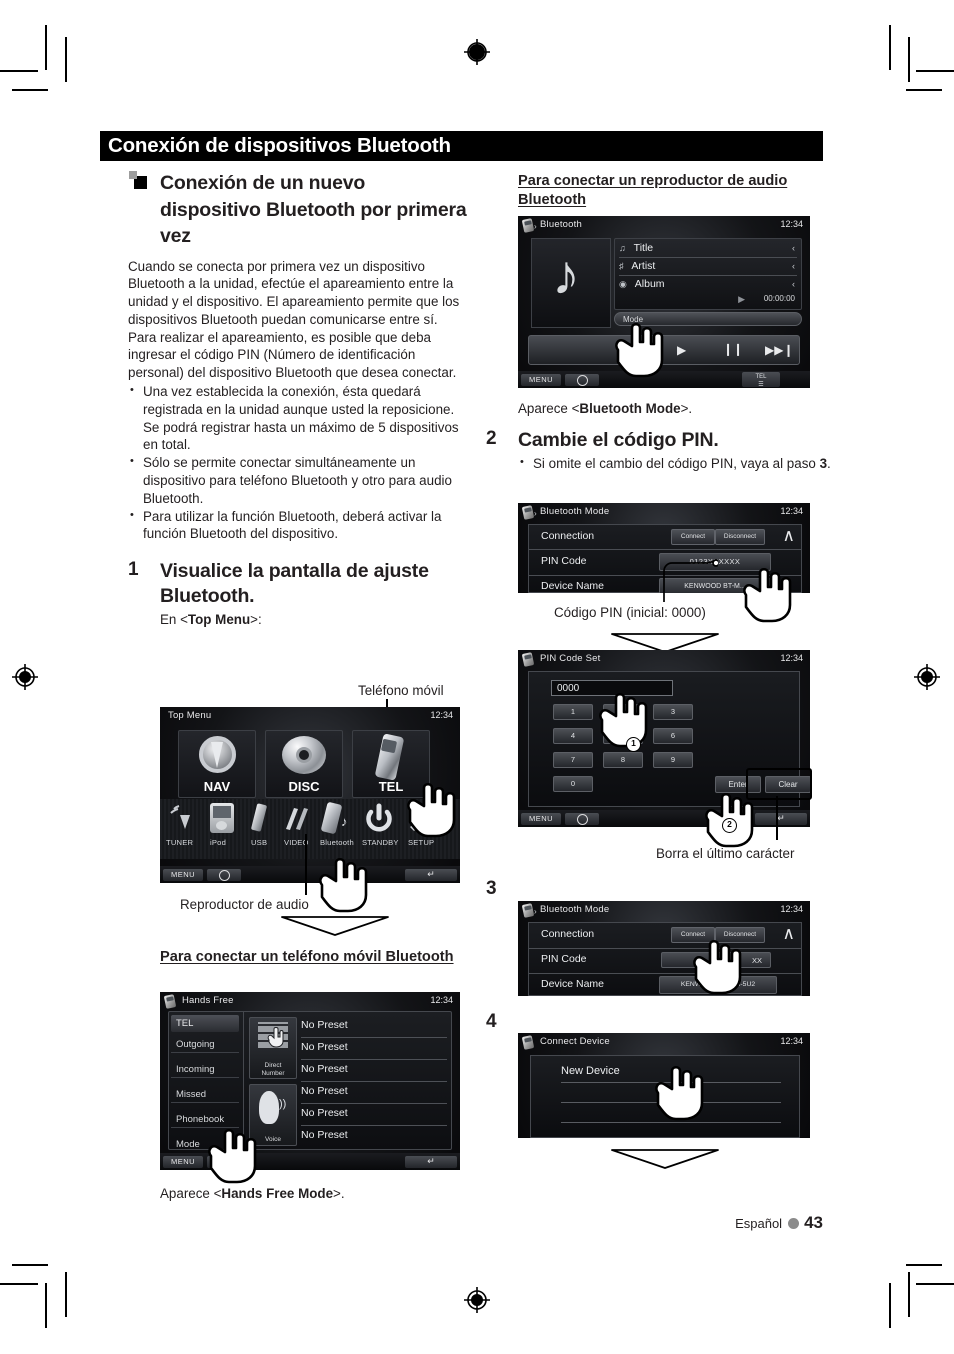 The image size is (954, 1354). Describe the element at coordinates (337, 818) in the screenshot. I see `shortcut-bluetooth: ♪` at that location.